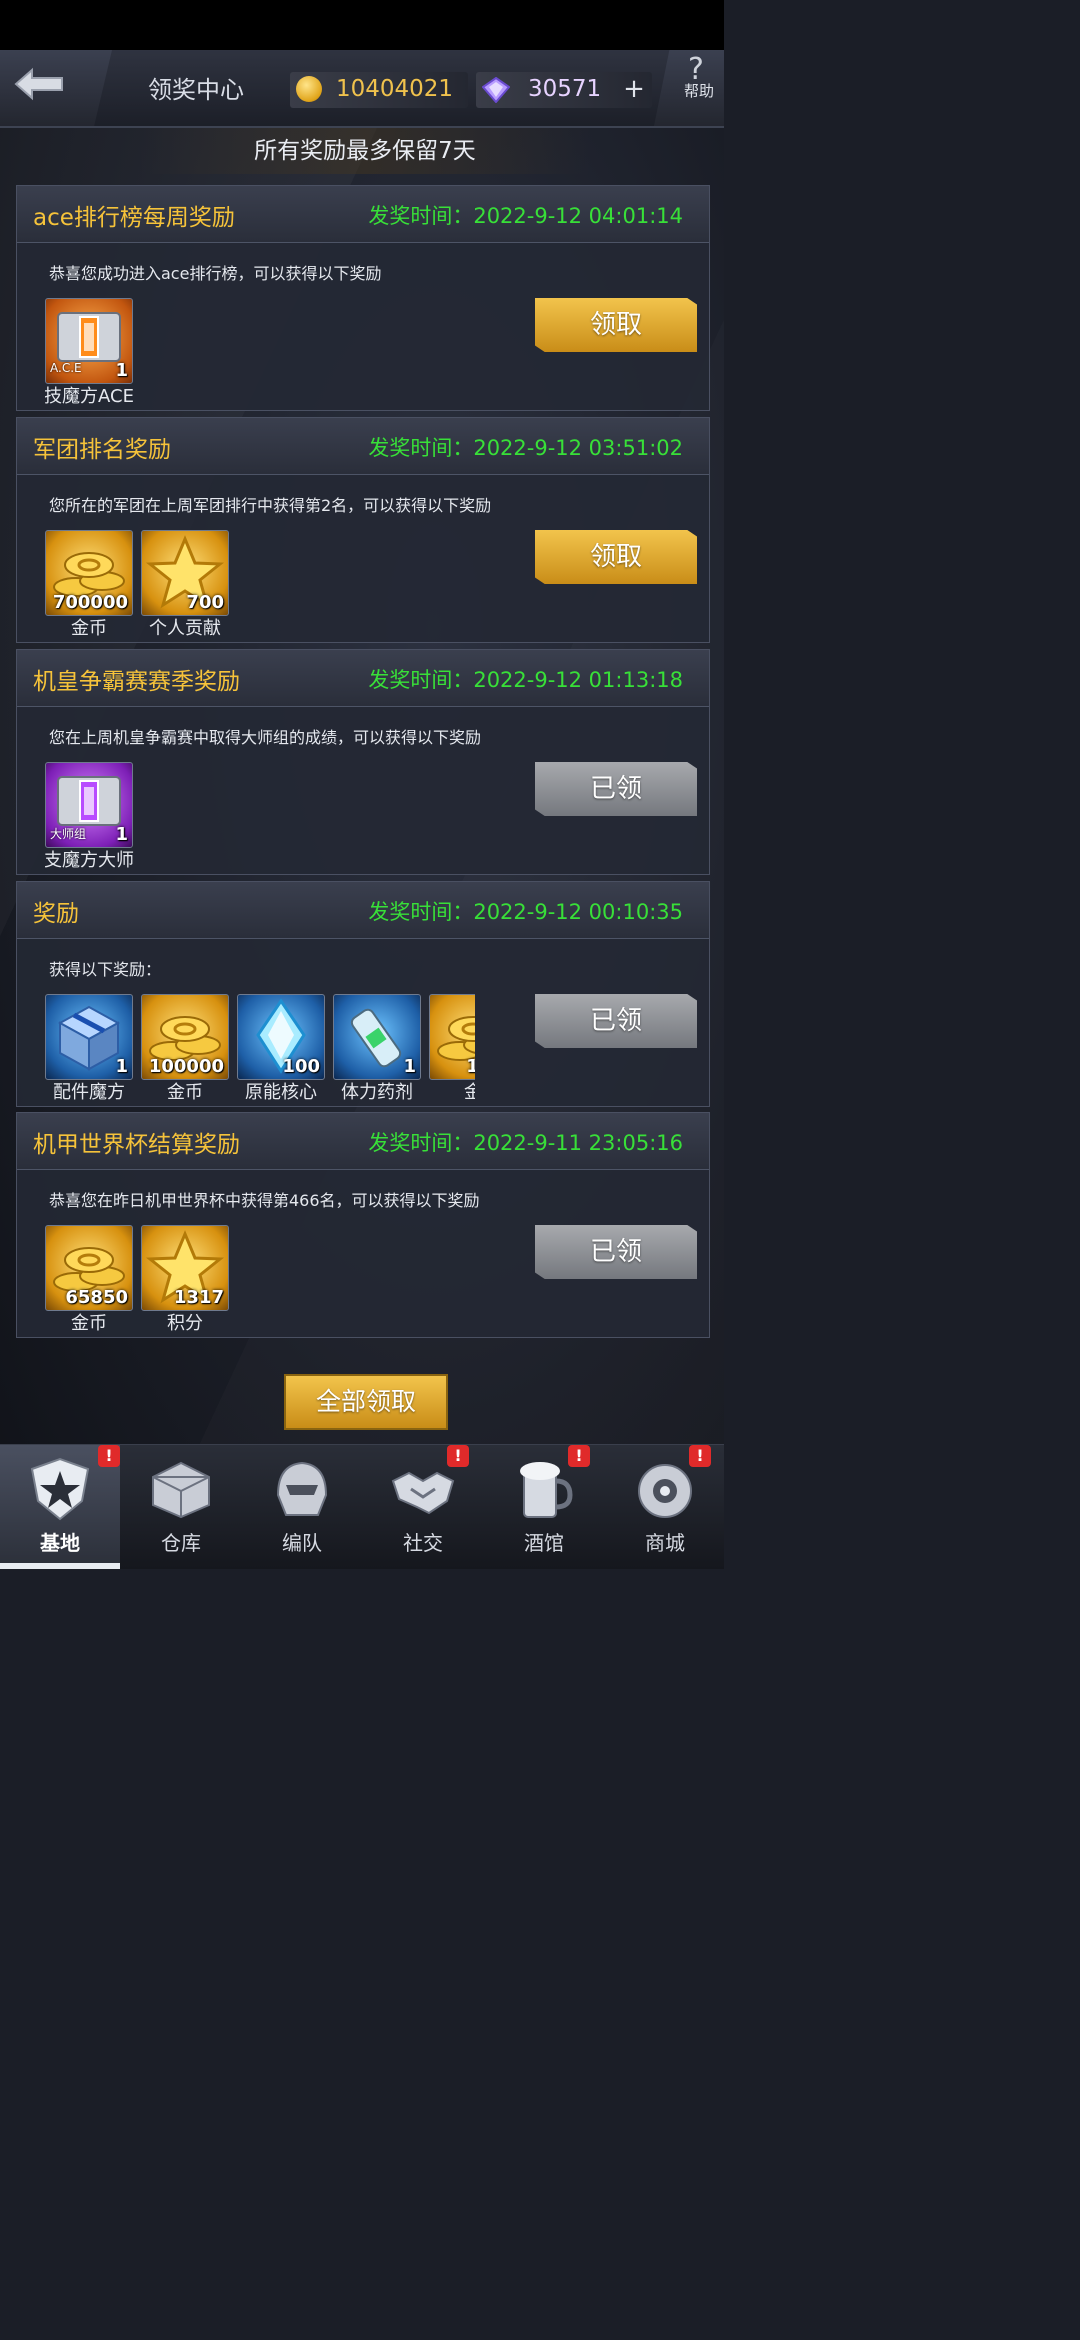 The width and height of the screenshot is (1080, 2340). What do you see at coordinates (270, 505) in the screenshot?
I see `card-description: 您所在的军团在上周军团排行中获得第2名，可以获得以下奖励` at bounding box center [270, 505].